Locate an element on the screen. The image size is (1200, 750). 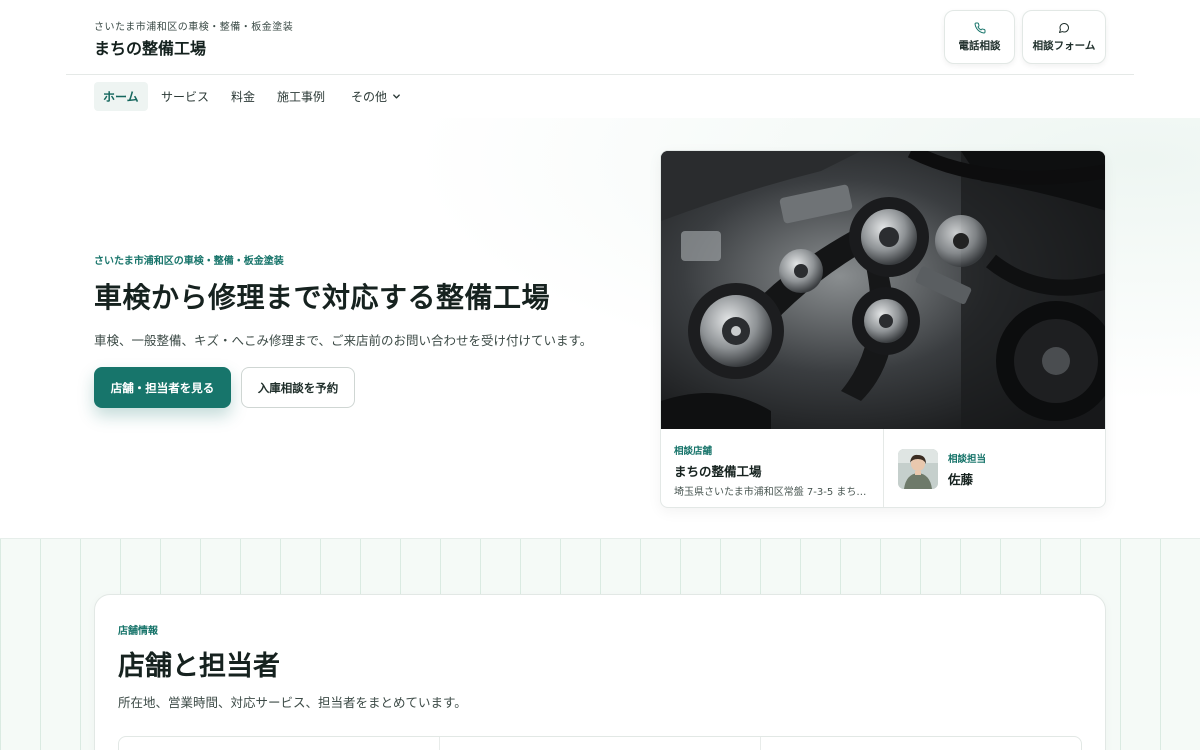
nav-item-more: その他 is located at coordinates (376, 96).